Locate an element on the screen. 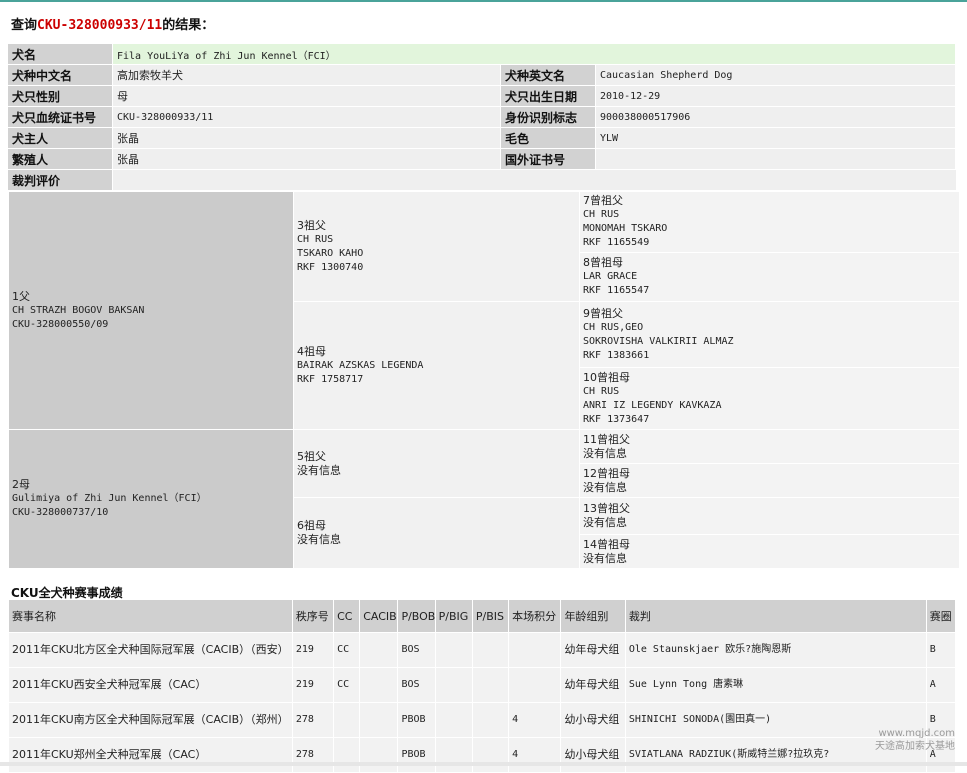 This screenshot has height=773, width=967. pedigree-granddam-4: 4祖母 BAIRAK AZSKAS LEGENDA RKF 1758717 is located at coordinates (436, 365).